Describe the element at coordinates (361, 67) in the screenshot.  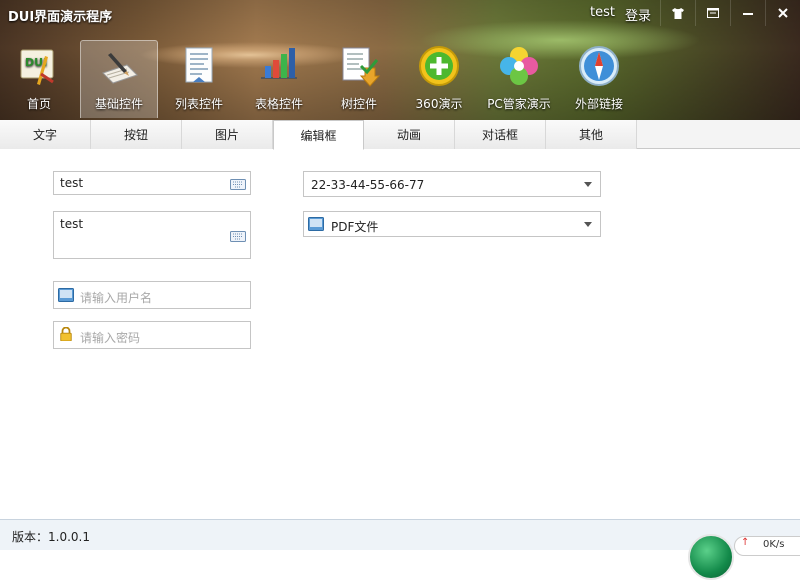
I see `tree-document-icon` at that location.